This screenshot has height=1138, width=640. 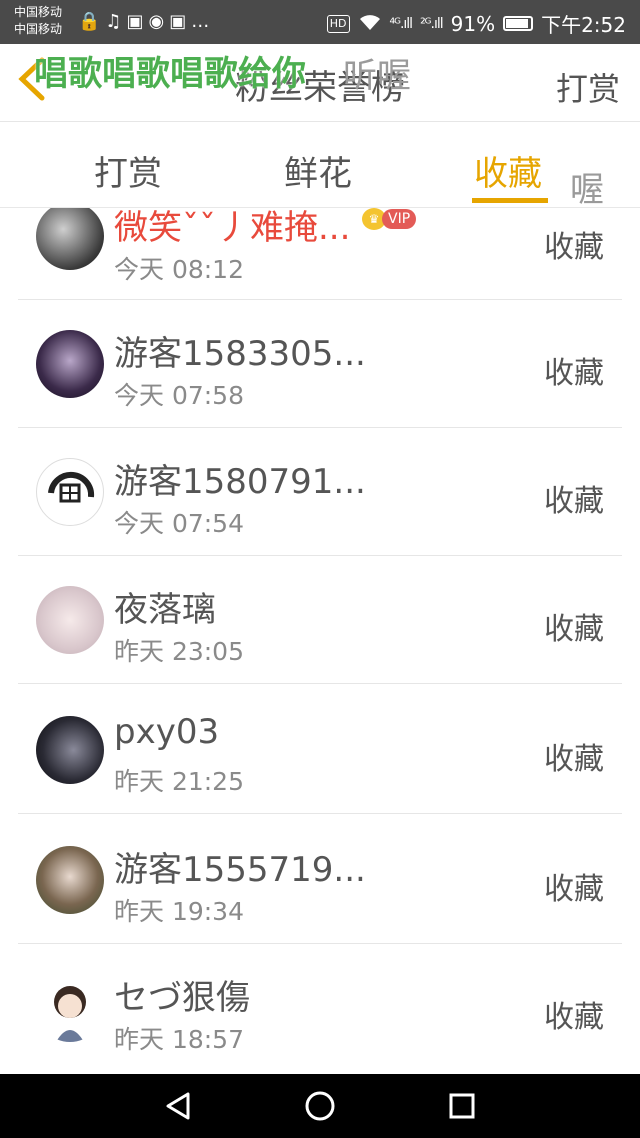 I want to click on item-time: 今天 07:54, so click(x=179, y=523).